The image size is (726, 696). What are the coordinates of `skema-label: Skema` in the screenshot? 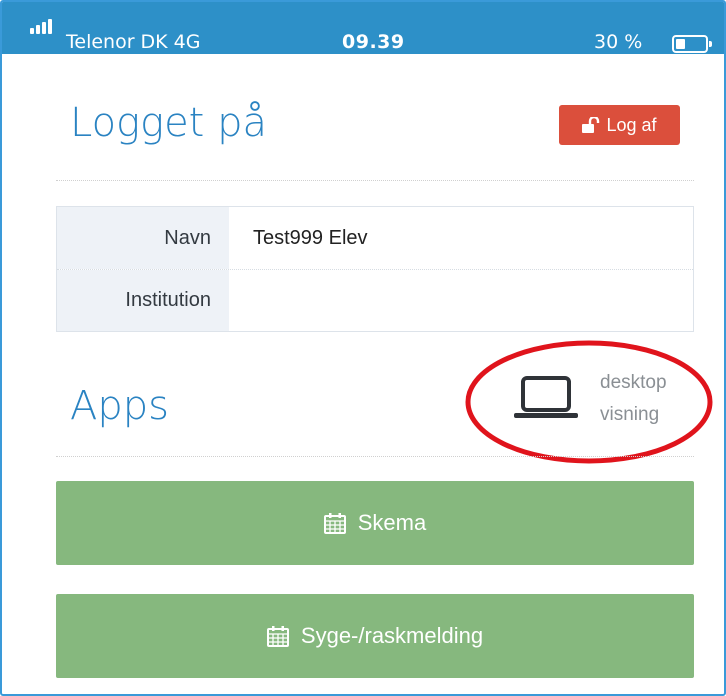 It's located at (392, 522).